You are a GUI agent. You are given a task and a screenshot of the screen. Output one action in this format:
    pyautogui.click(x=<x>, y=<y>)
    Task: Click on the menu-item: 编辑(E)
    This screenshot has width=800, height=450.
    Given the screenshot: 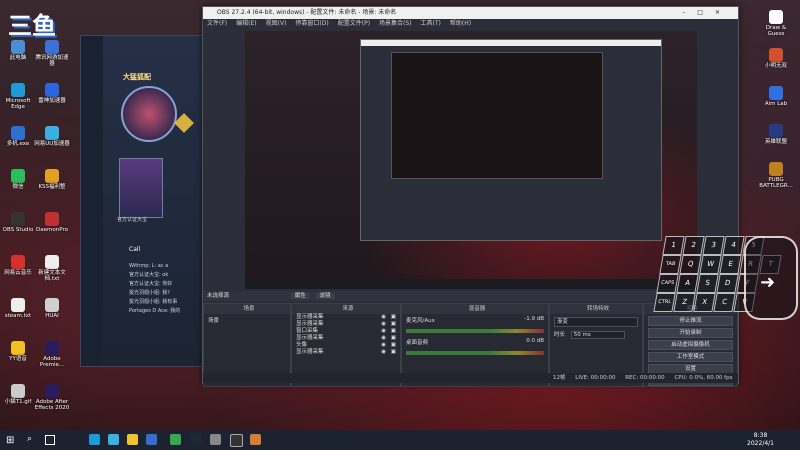 What is the action you would take?
    pyautogui.click(x=246, y=23)
    